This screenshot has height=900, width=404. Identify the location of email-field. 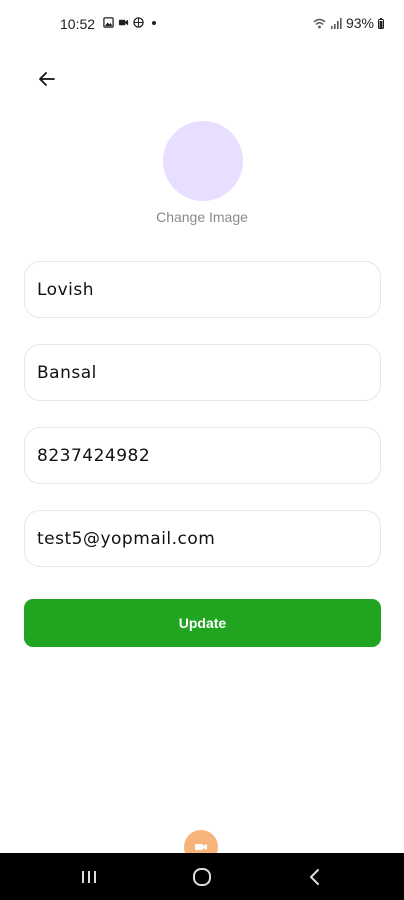
(202, 538).